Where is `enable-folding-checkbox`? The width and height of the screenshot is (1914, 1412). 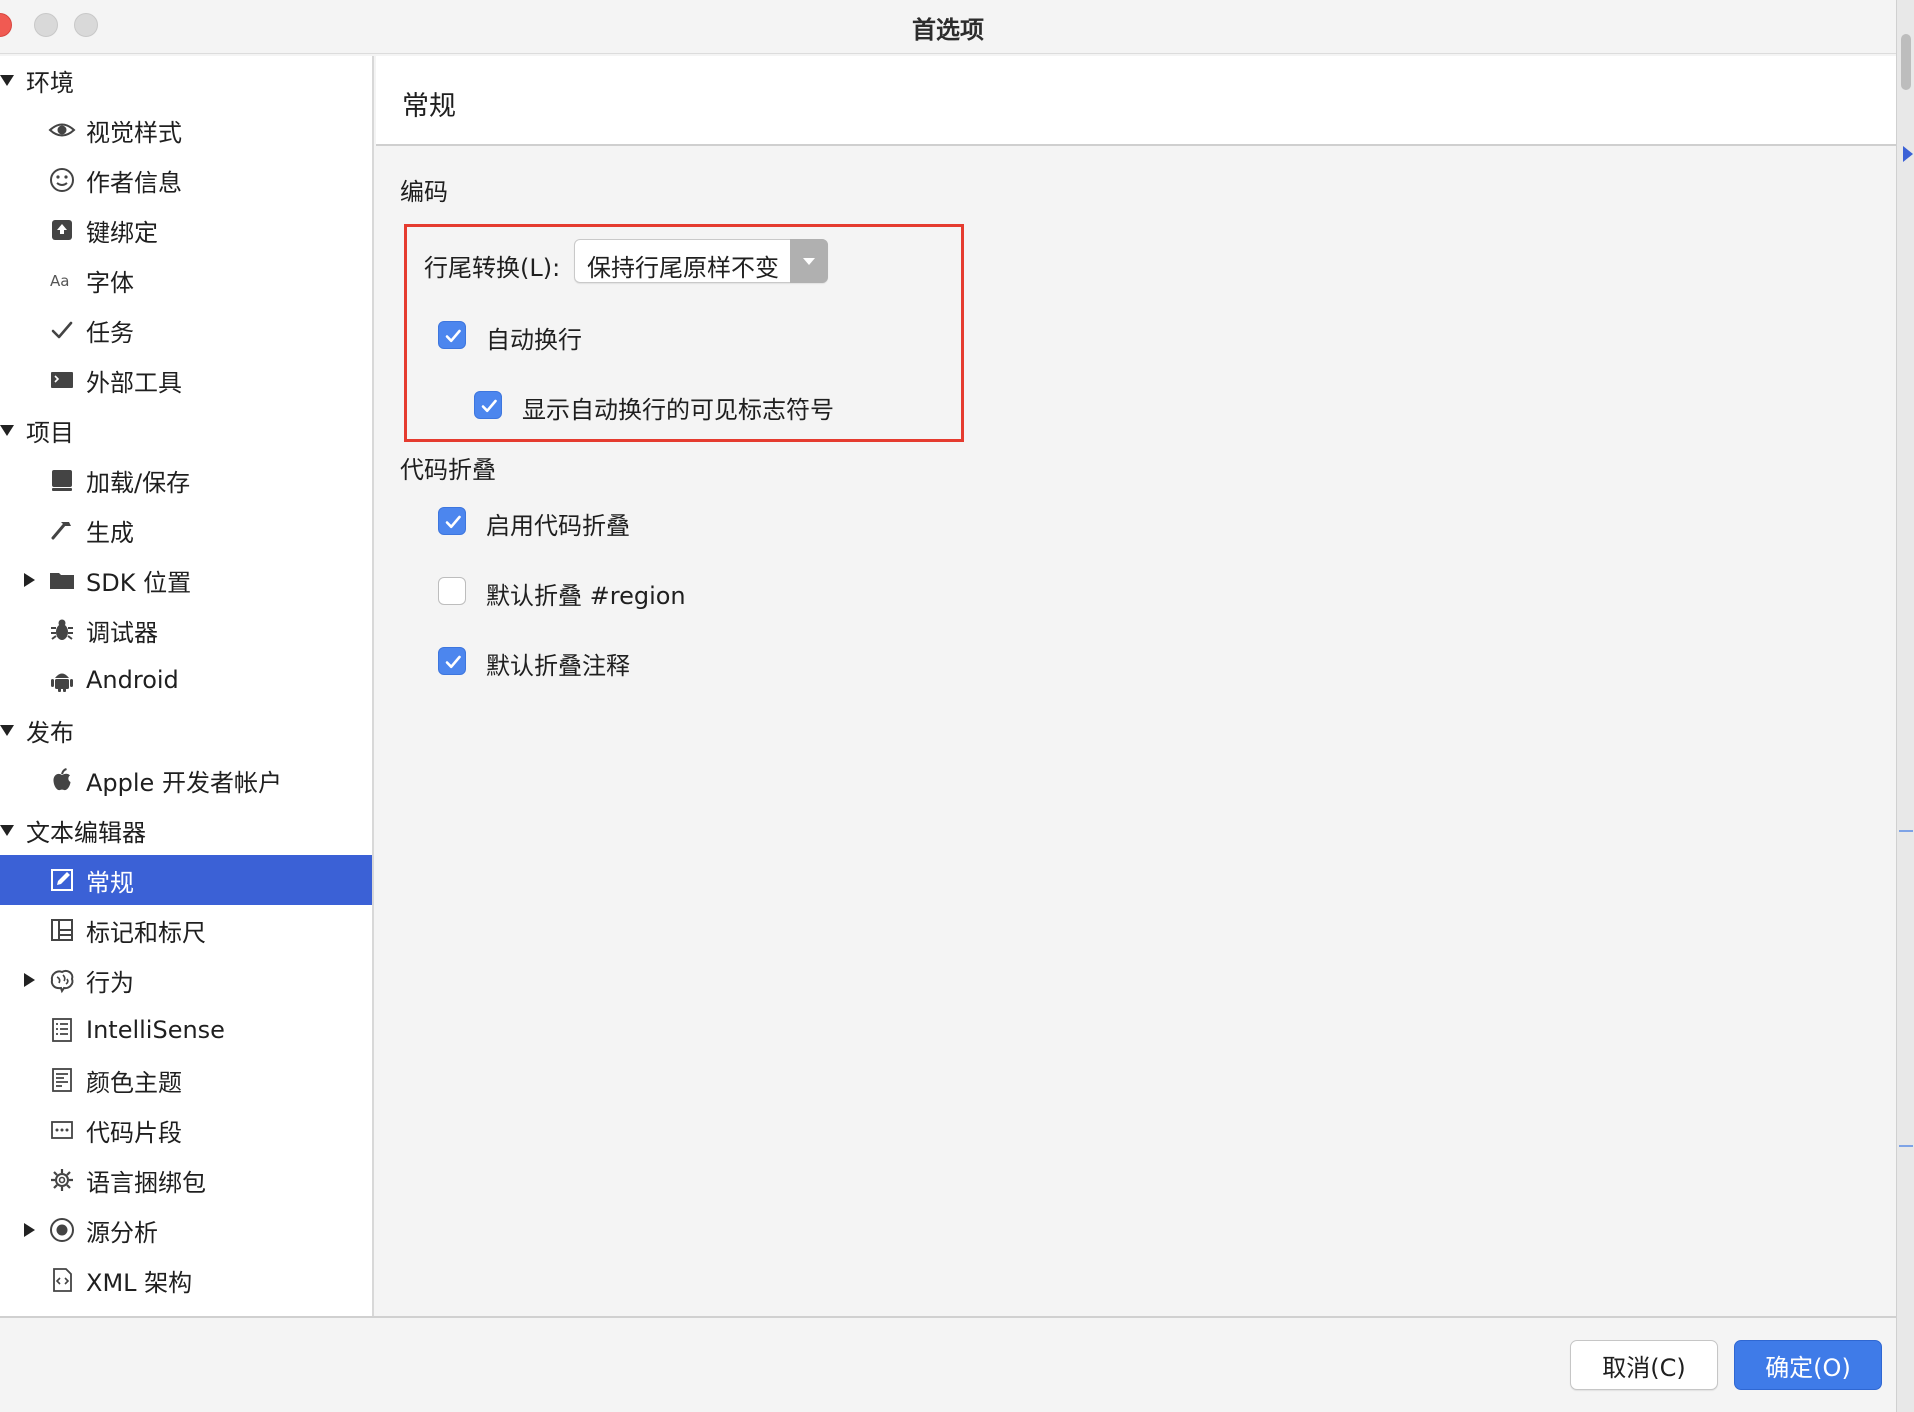
enable-folding-checkbox is located at coordinates (452, 521).